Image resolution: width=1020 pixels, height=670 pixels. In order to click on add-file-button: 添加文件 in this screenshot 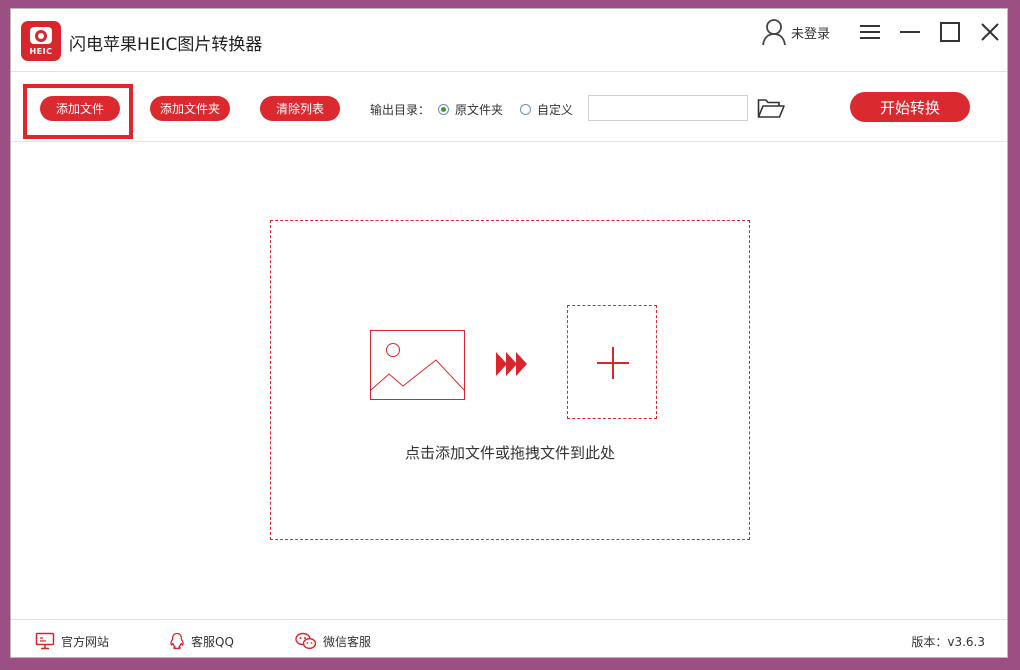, I will do `click(80, 108)`.